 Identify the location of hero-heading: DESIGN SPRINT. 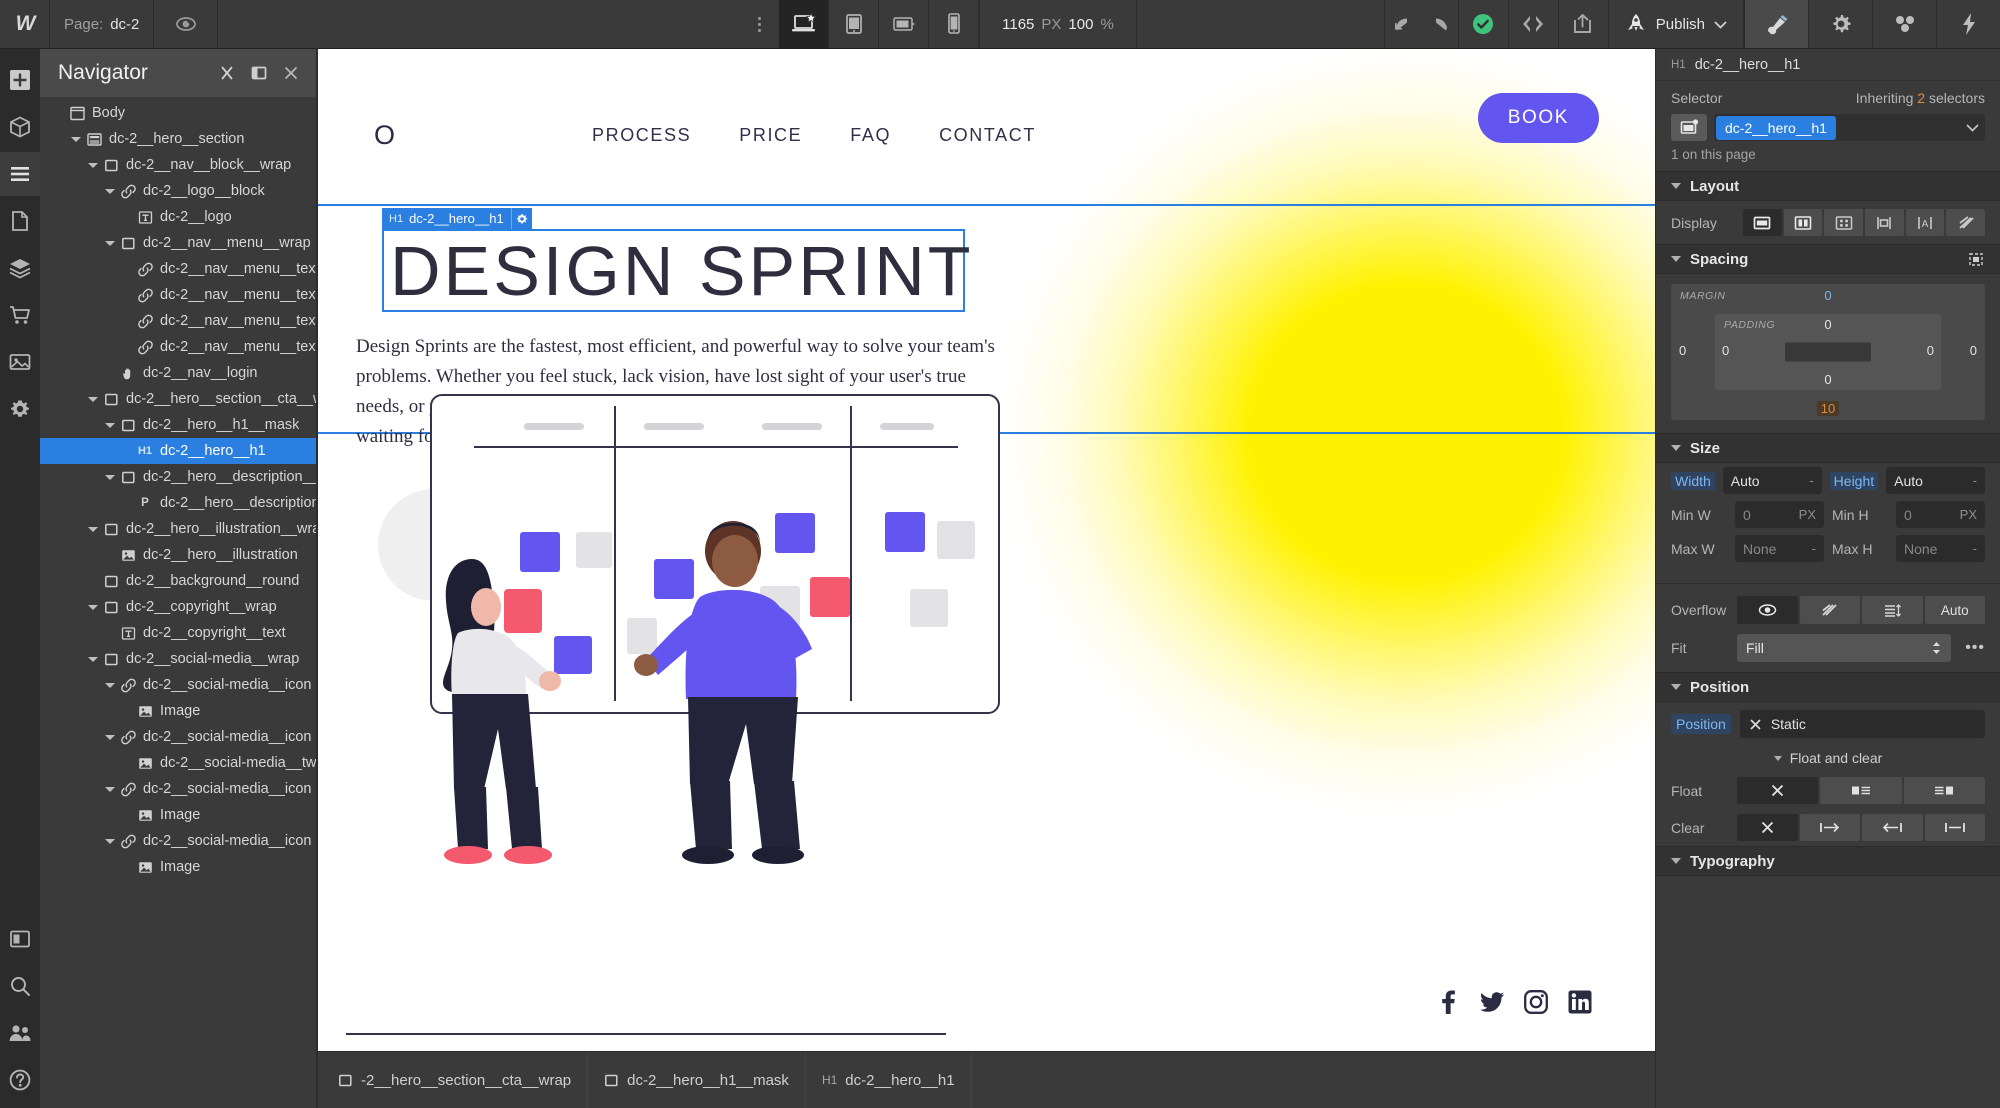
(682, 271).